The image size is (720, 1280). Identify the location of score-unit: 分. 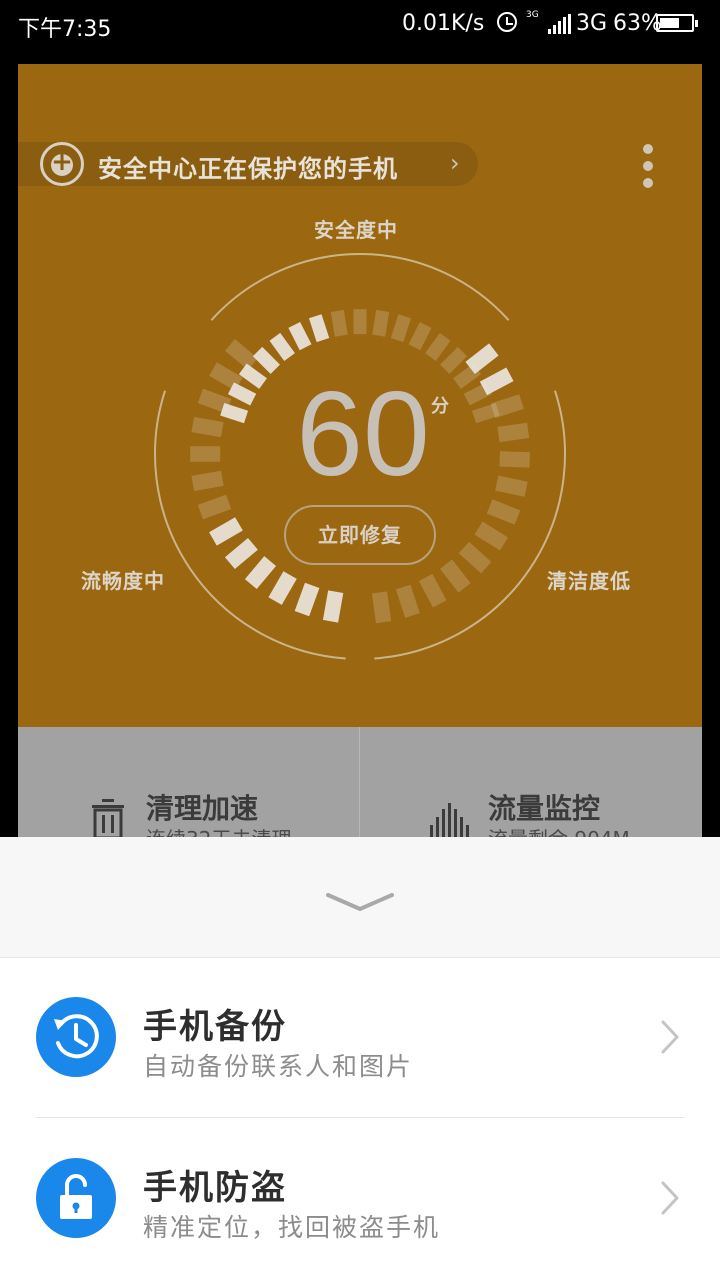
(440, 406).